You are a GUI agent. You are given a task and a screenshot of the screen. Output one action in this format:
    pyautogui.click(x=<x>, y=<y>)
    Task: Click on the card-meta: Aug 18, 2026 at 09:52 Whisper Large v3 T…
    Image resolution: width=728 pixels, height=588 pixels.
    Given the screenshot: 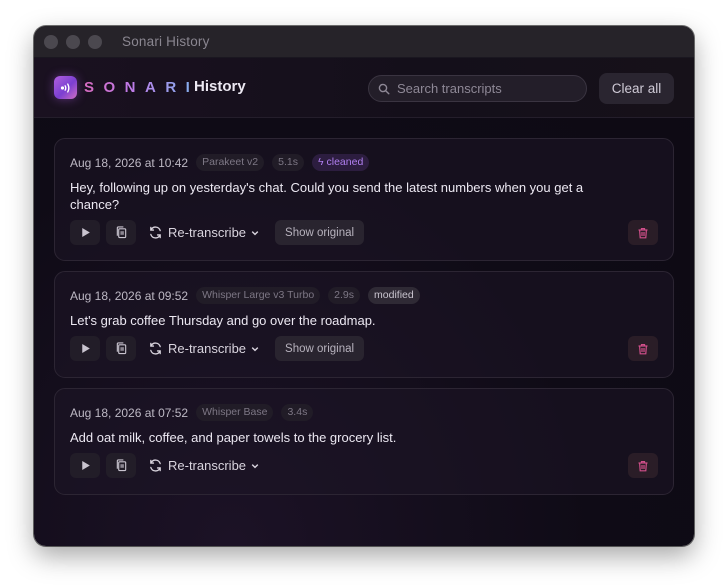 What is the action you would take?
    pyautogui.click(x=245, y=295)
    